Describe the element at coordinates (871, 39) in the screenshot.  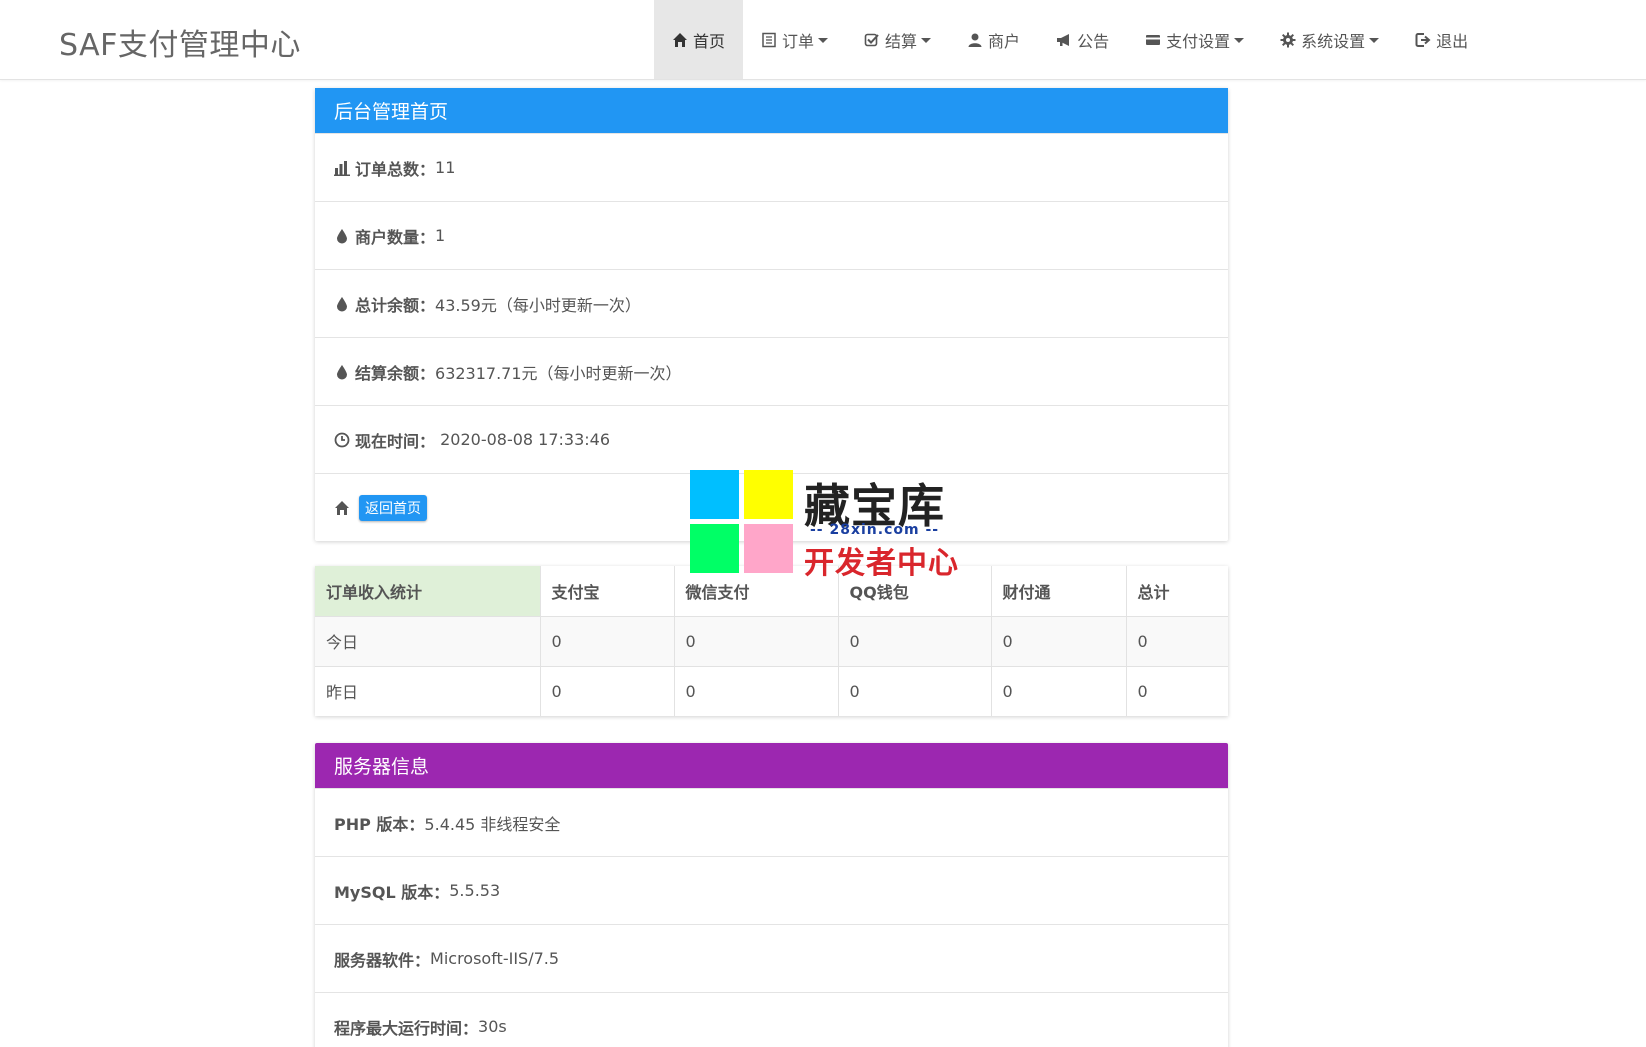
I see `check-square-icon` at that location.